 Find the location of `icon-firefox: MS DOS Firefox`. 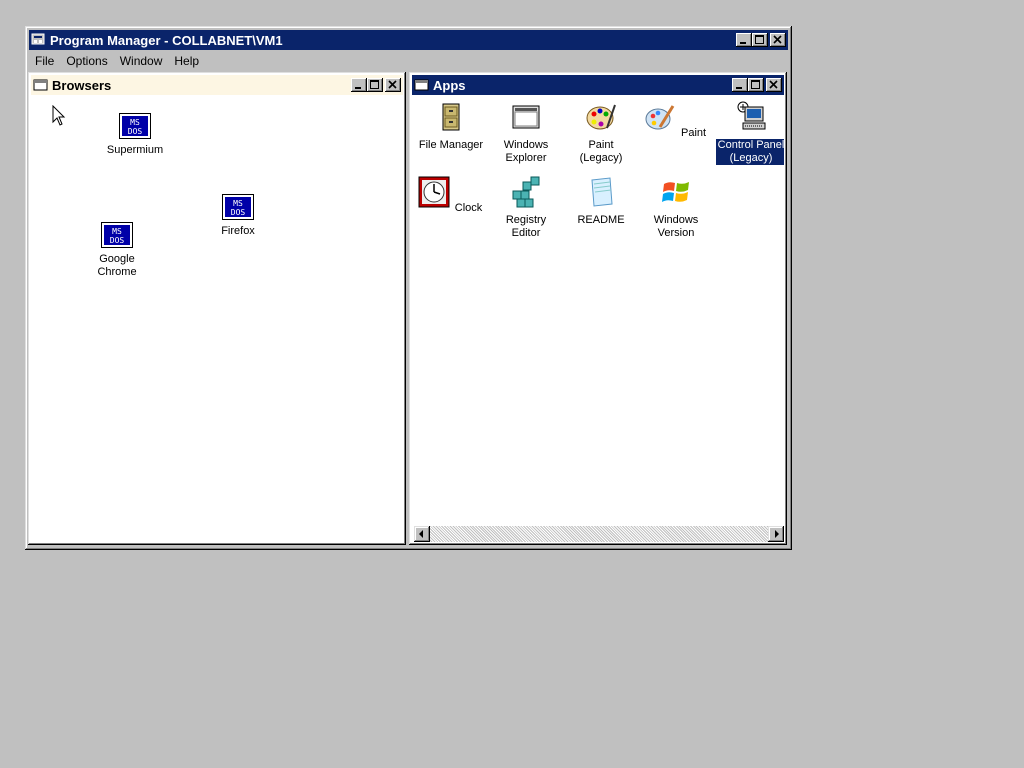

icon-firefox: MS DOS Firefox is located at coordinates (238, 215).